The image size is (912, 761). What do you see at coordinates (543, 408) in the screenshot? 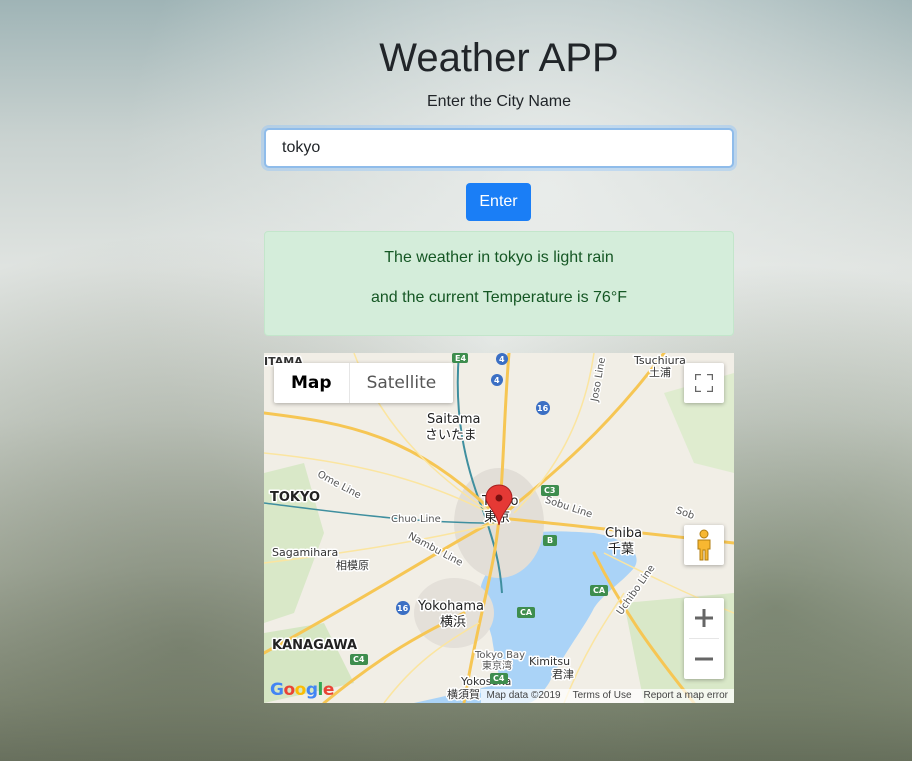
I see `shield-16a: 16` at bounding box center [543, 408].